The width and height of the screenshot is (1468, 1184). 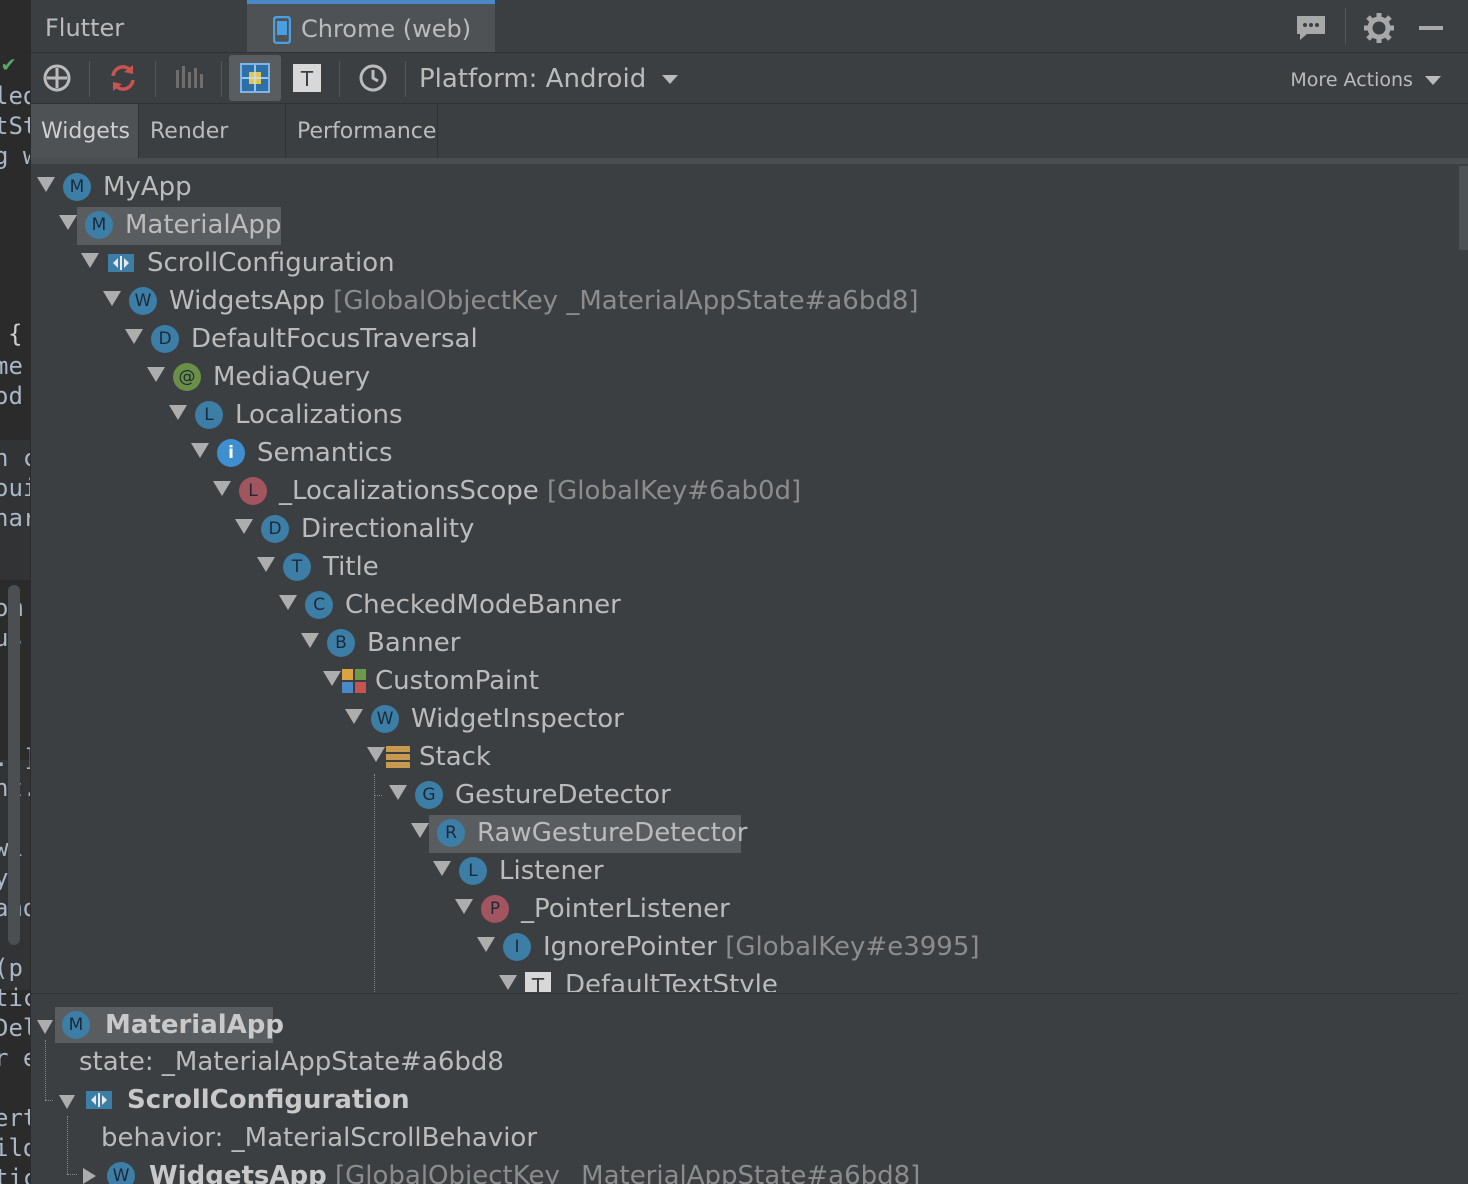 I want to click on panel-scrollbar, so click(x=1463, y=675).